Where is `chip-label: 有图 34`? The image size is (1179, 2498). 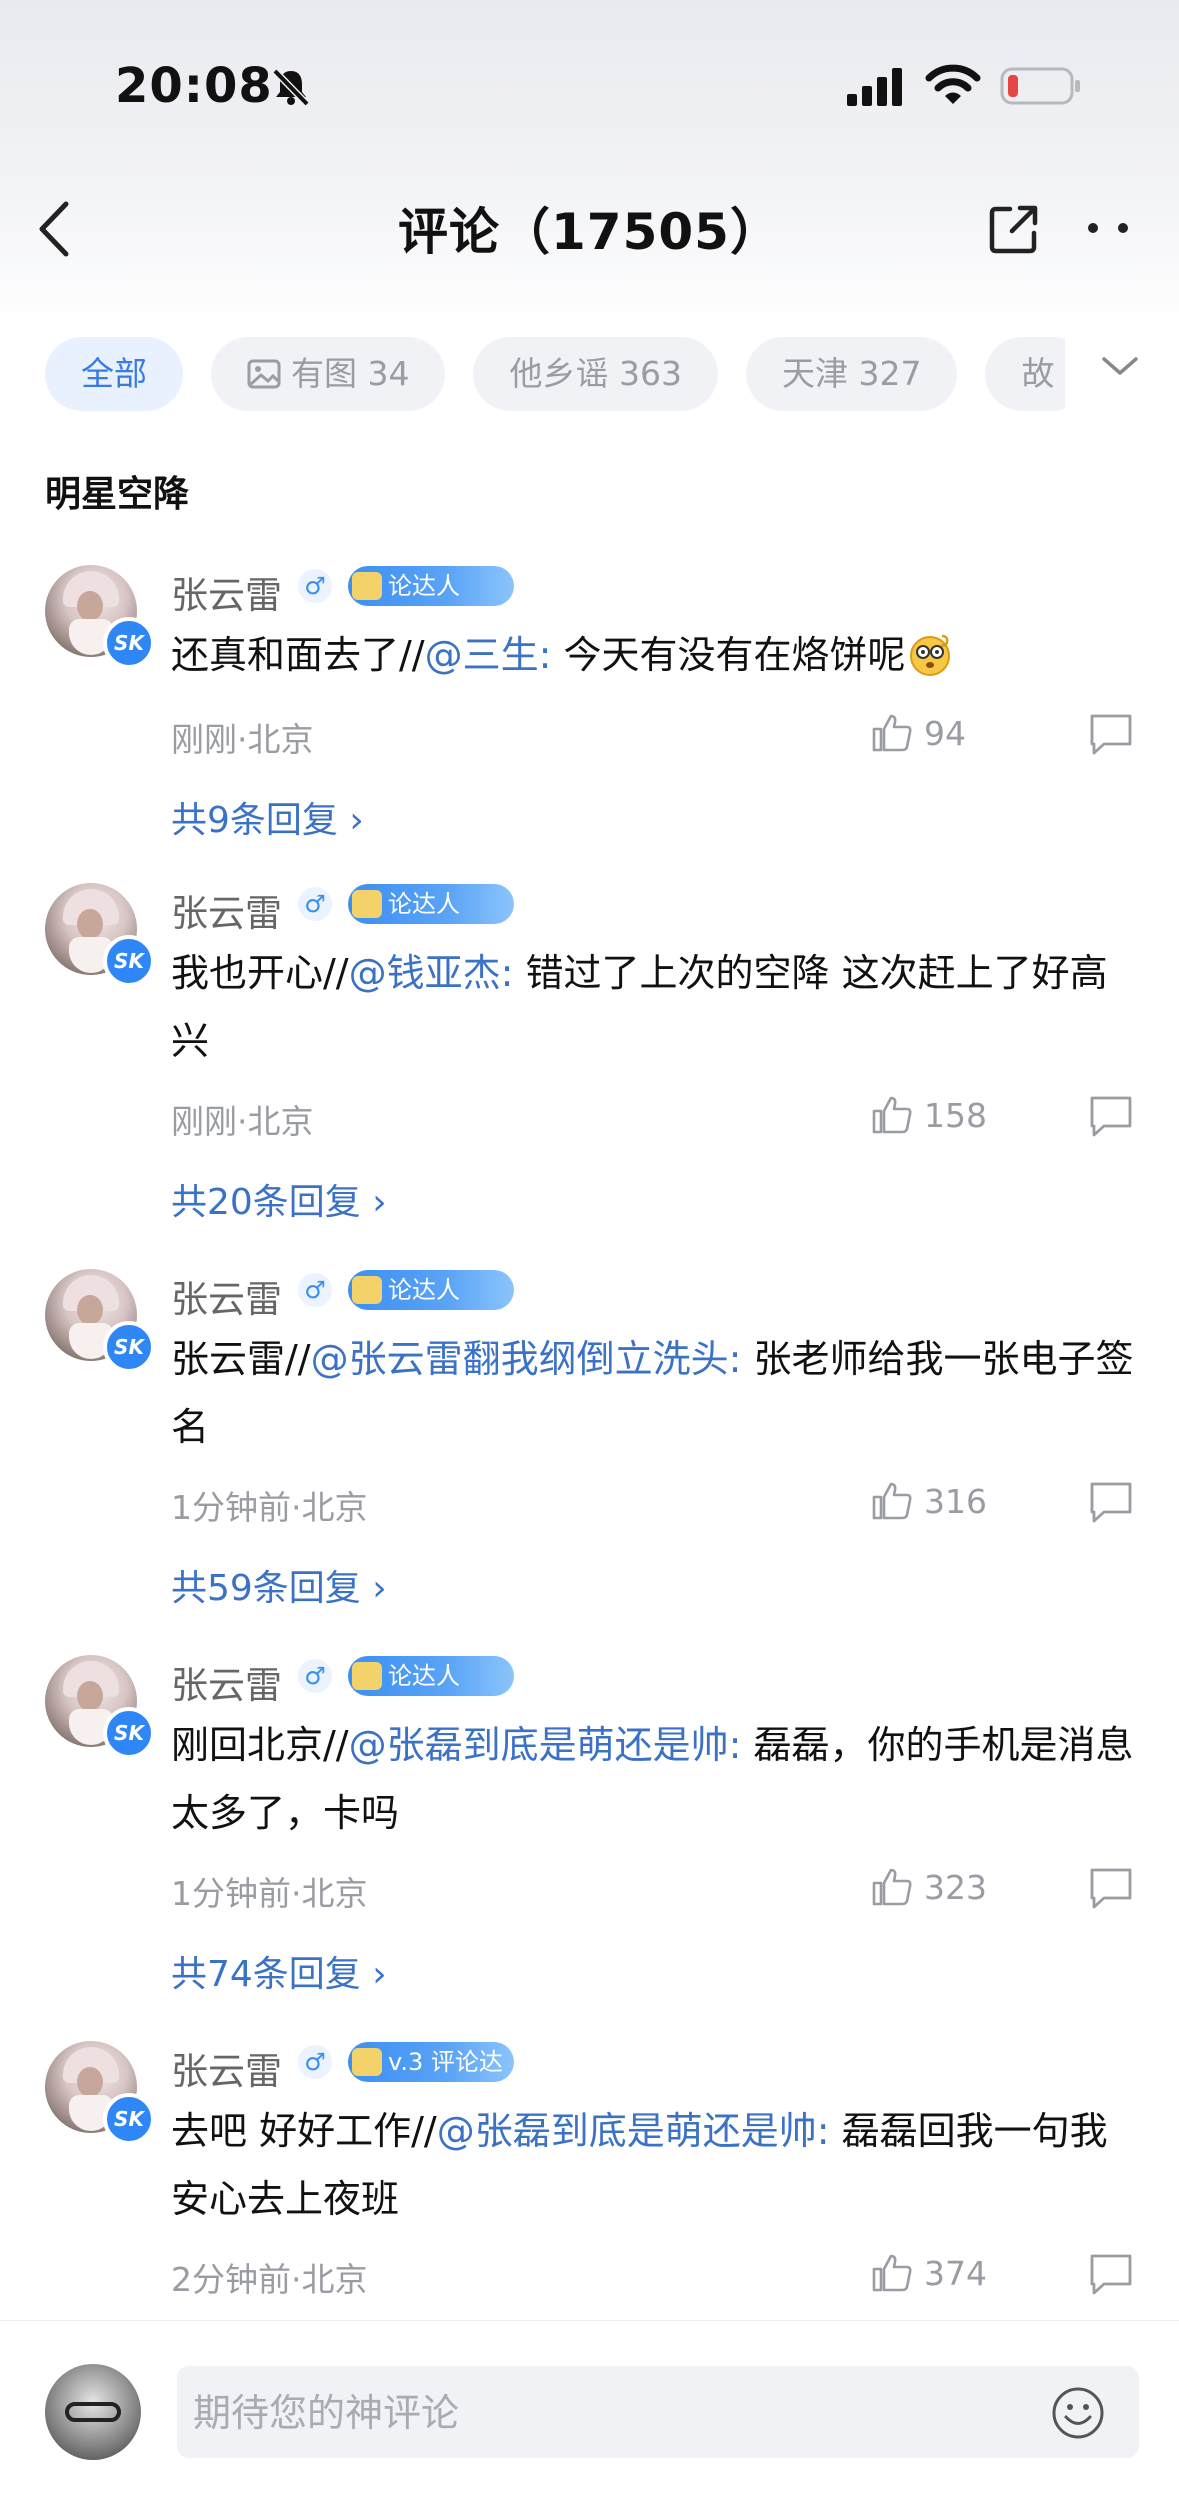 chip-label: 有图 34 is located at coordinates (350, 373).